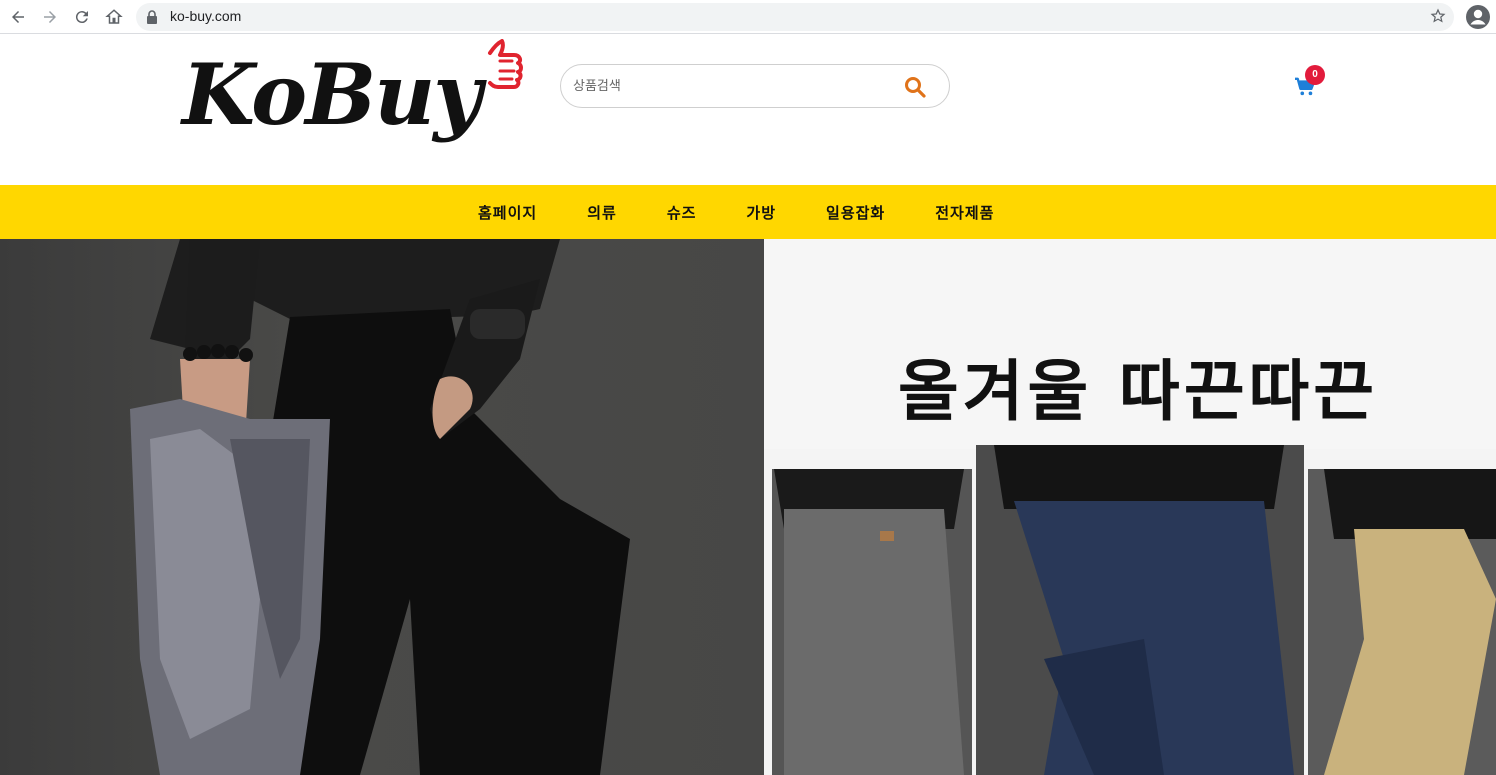 The height and width of the screenshot is (775, 1496). Describe the element at coordinates (1478, 17) in the screenshot. I see `profile-avatar-icon` at that location.